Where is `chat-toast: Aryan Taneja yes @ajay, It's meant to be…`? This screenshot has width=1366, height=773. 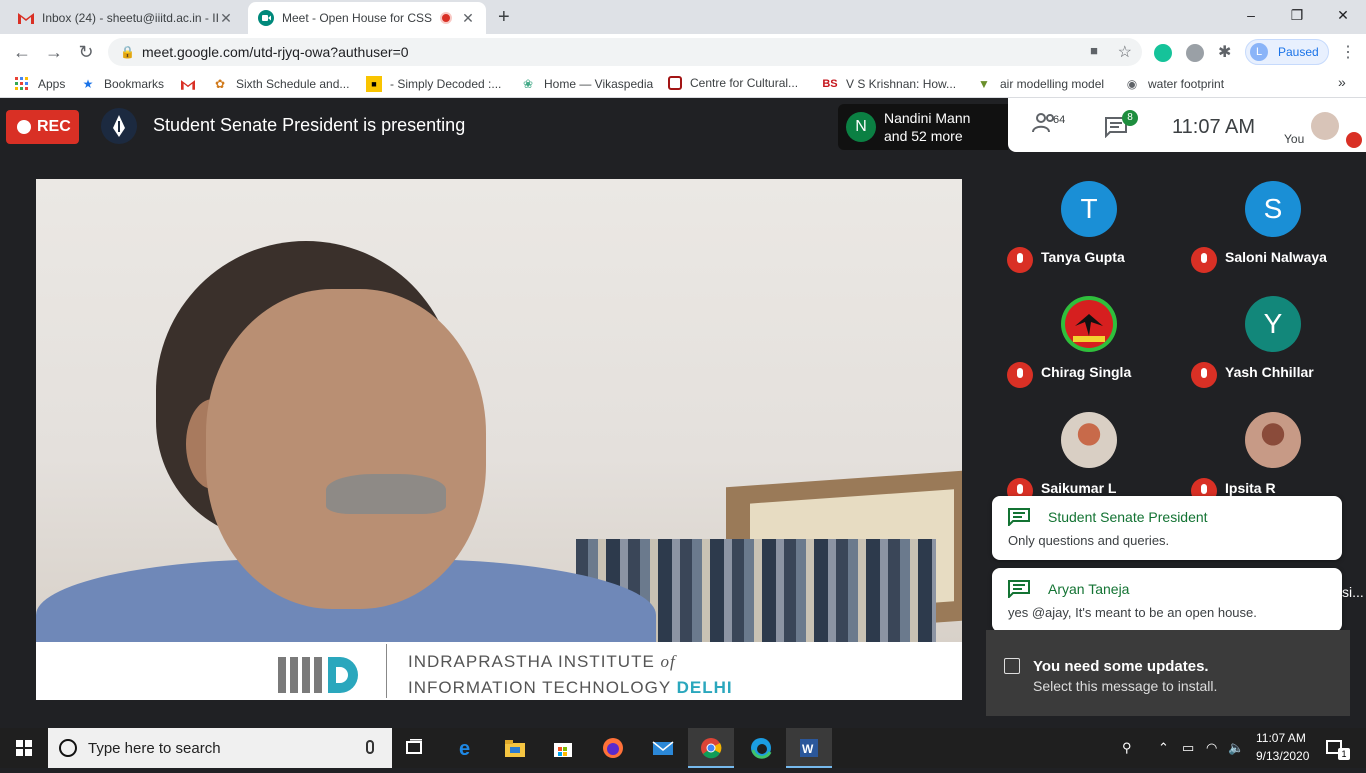
chat-toast: Aryan Taneja yes @ajay, It's meant to be… is located at coordinates (1167, 600).